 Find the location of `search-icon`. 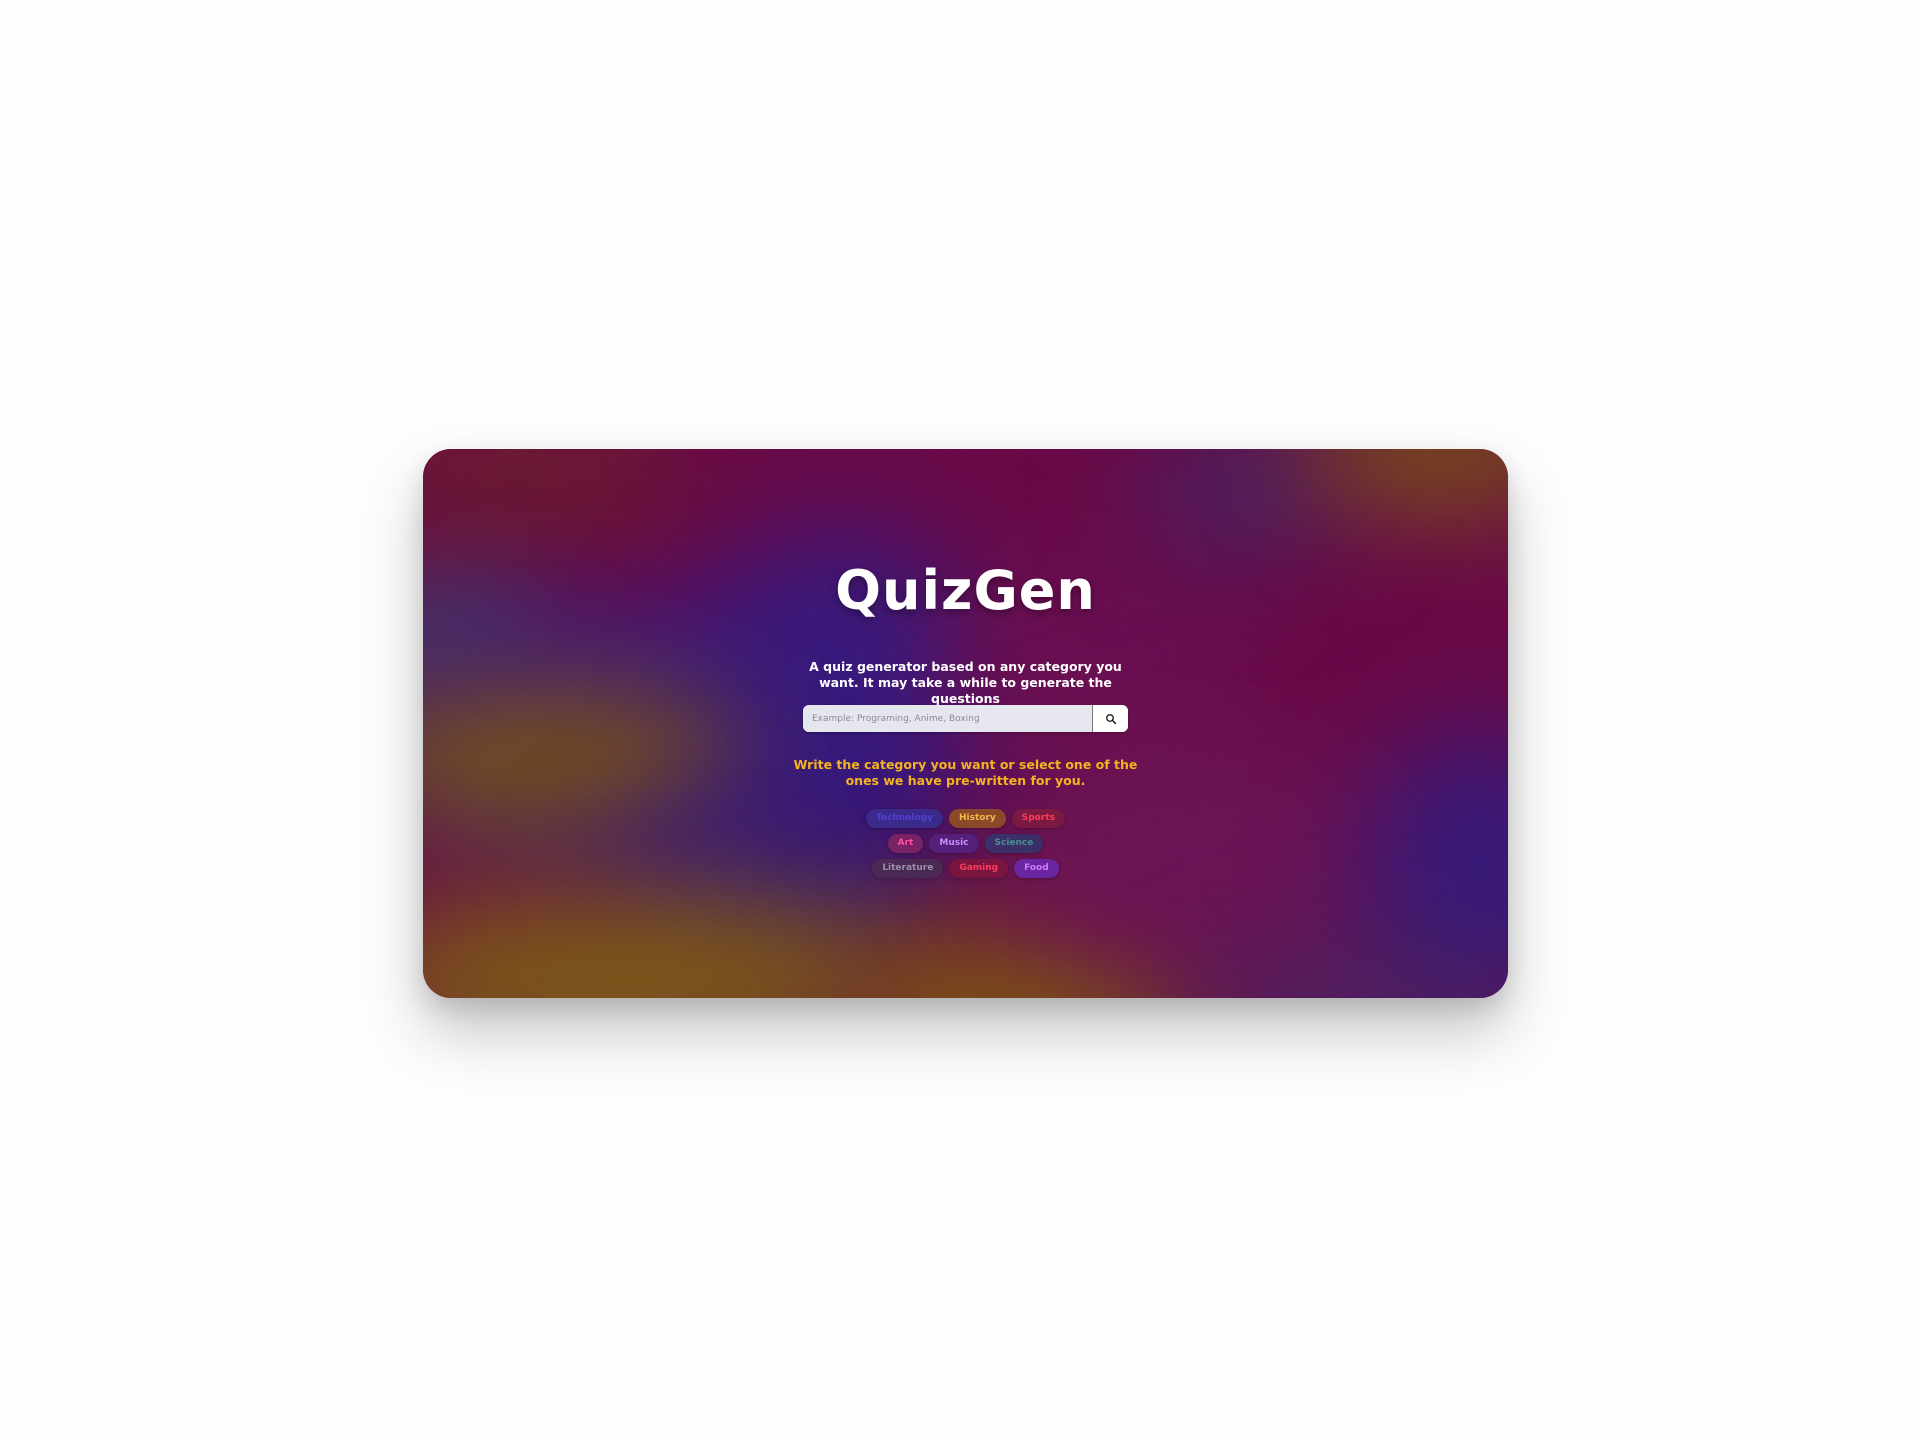

search-icon is located at coordinates (1110, 718).